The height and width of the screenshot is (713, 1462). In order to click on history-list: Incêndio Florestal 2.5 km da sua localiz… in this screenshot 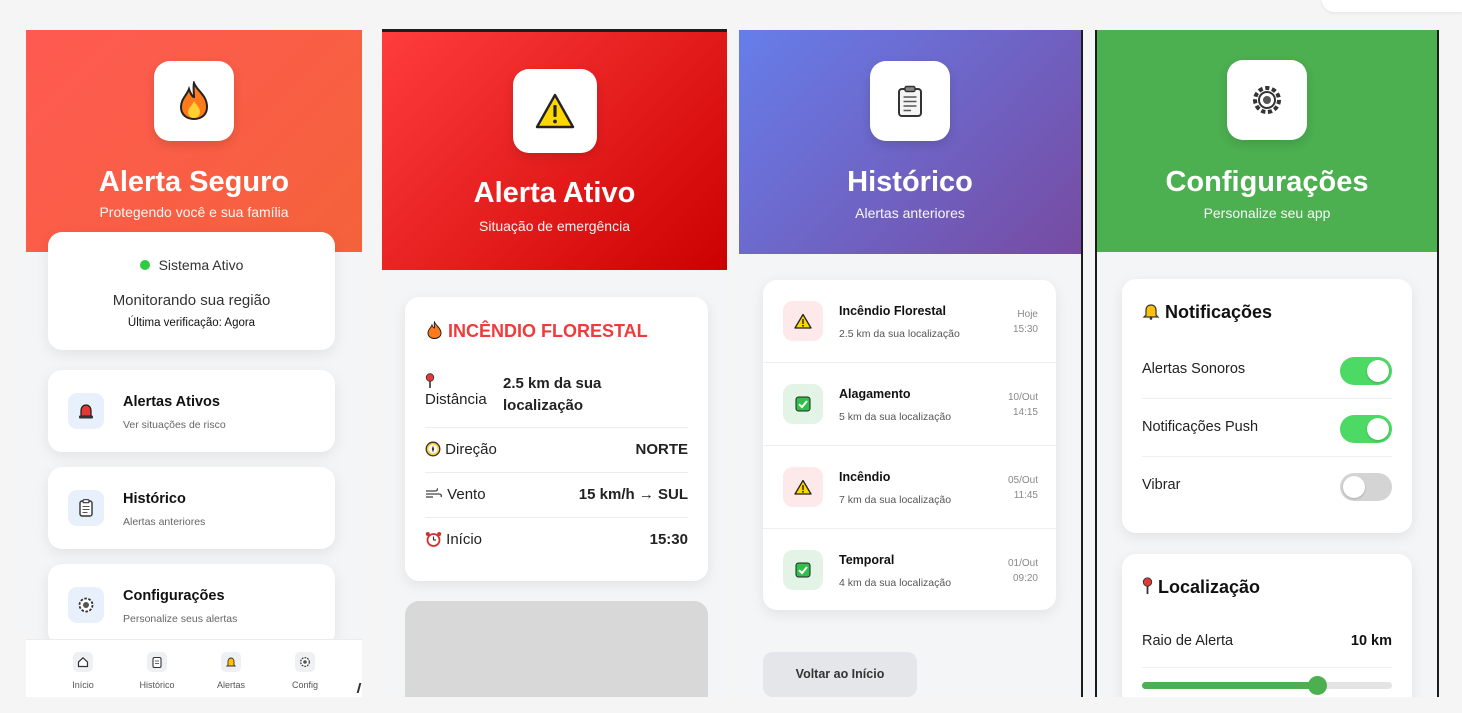, I will do `click(909, 445)`.